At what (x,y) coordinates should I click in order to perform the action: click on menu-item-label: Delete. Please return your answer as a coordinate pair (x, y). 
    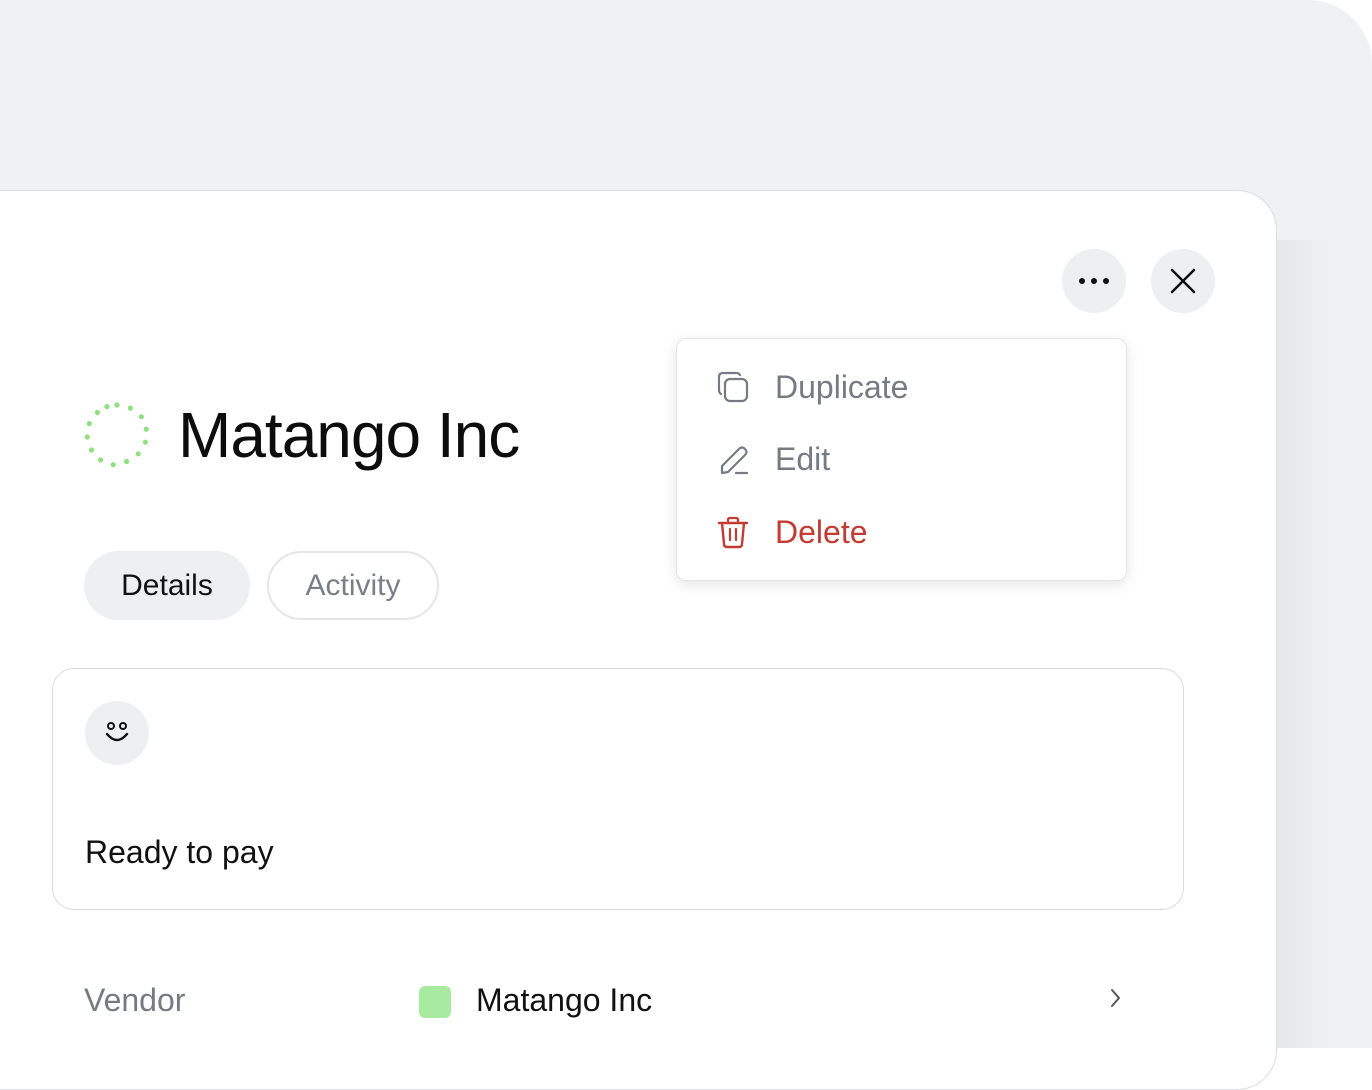
    Looking at the image, I should click on (821, 531).